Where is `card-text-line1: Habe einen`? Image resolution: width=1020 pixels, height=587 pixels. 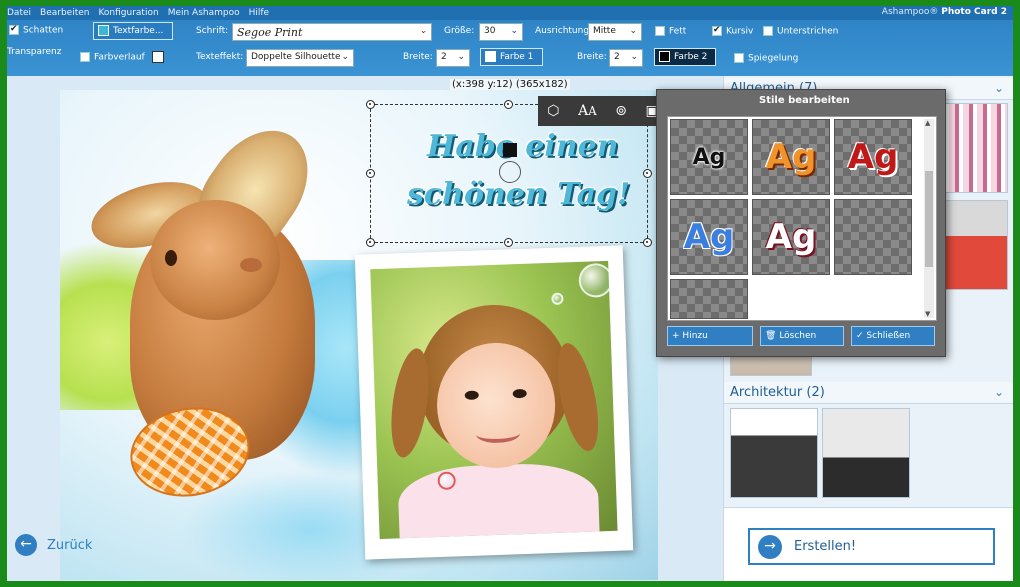
card-text-line1: Habe einen is located at coordinates (522, 146).